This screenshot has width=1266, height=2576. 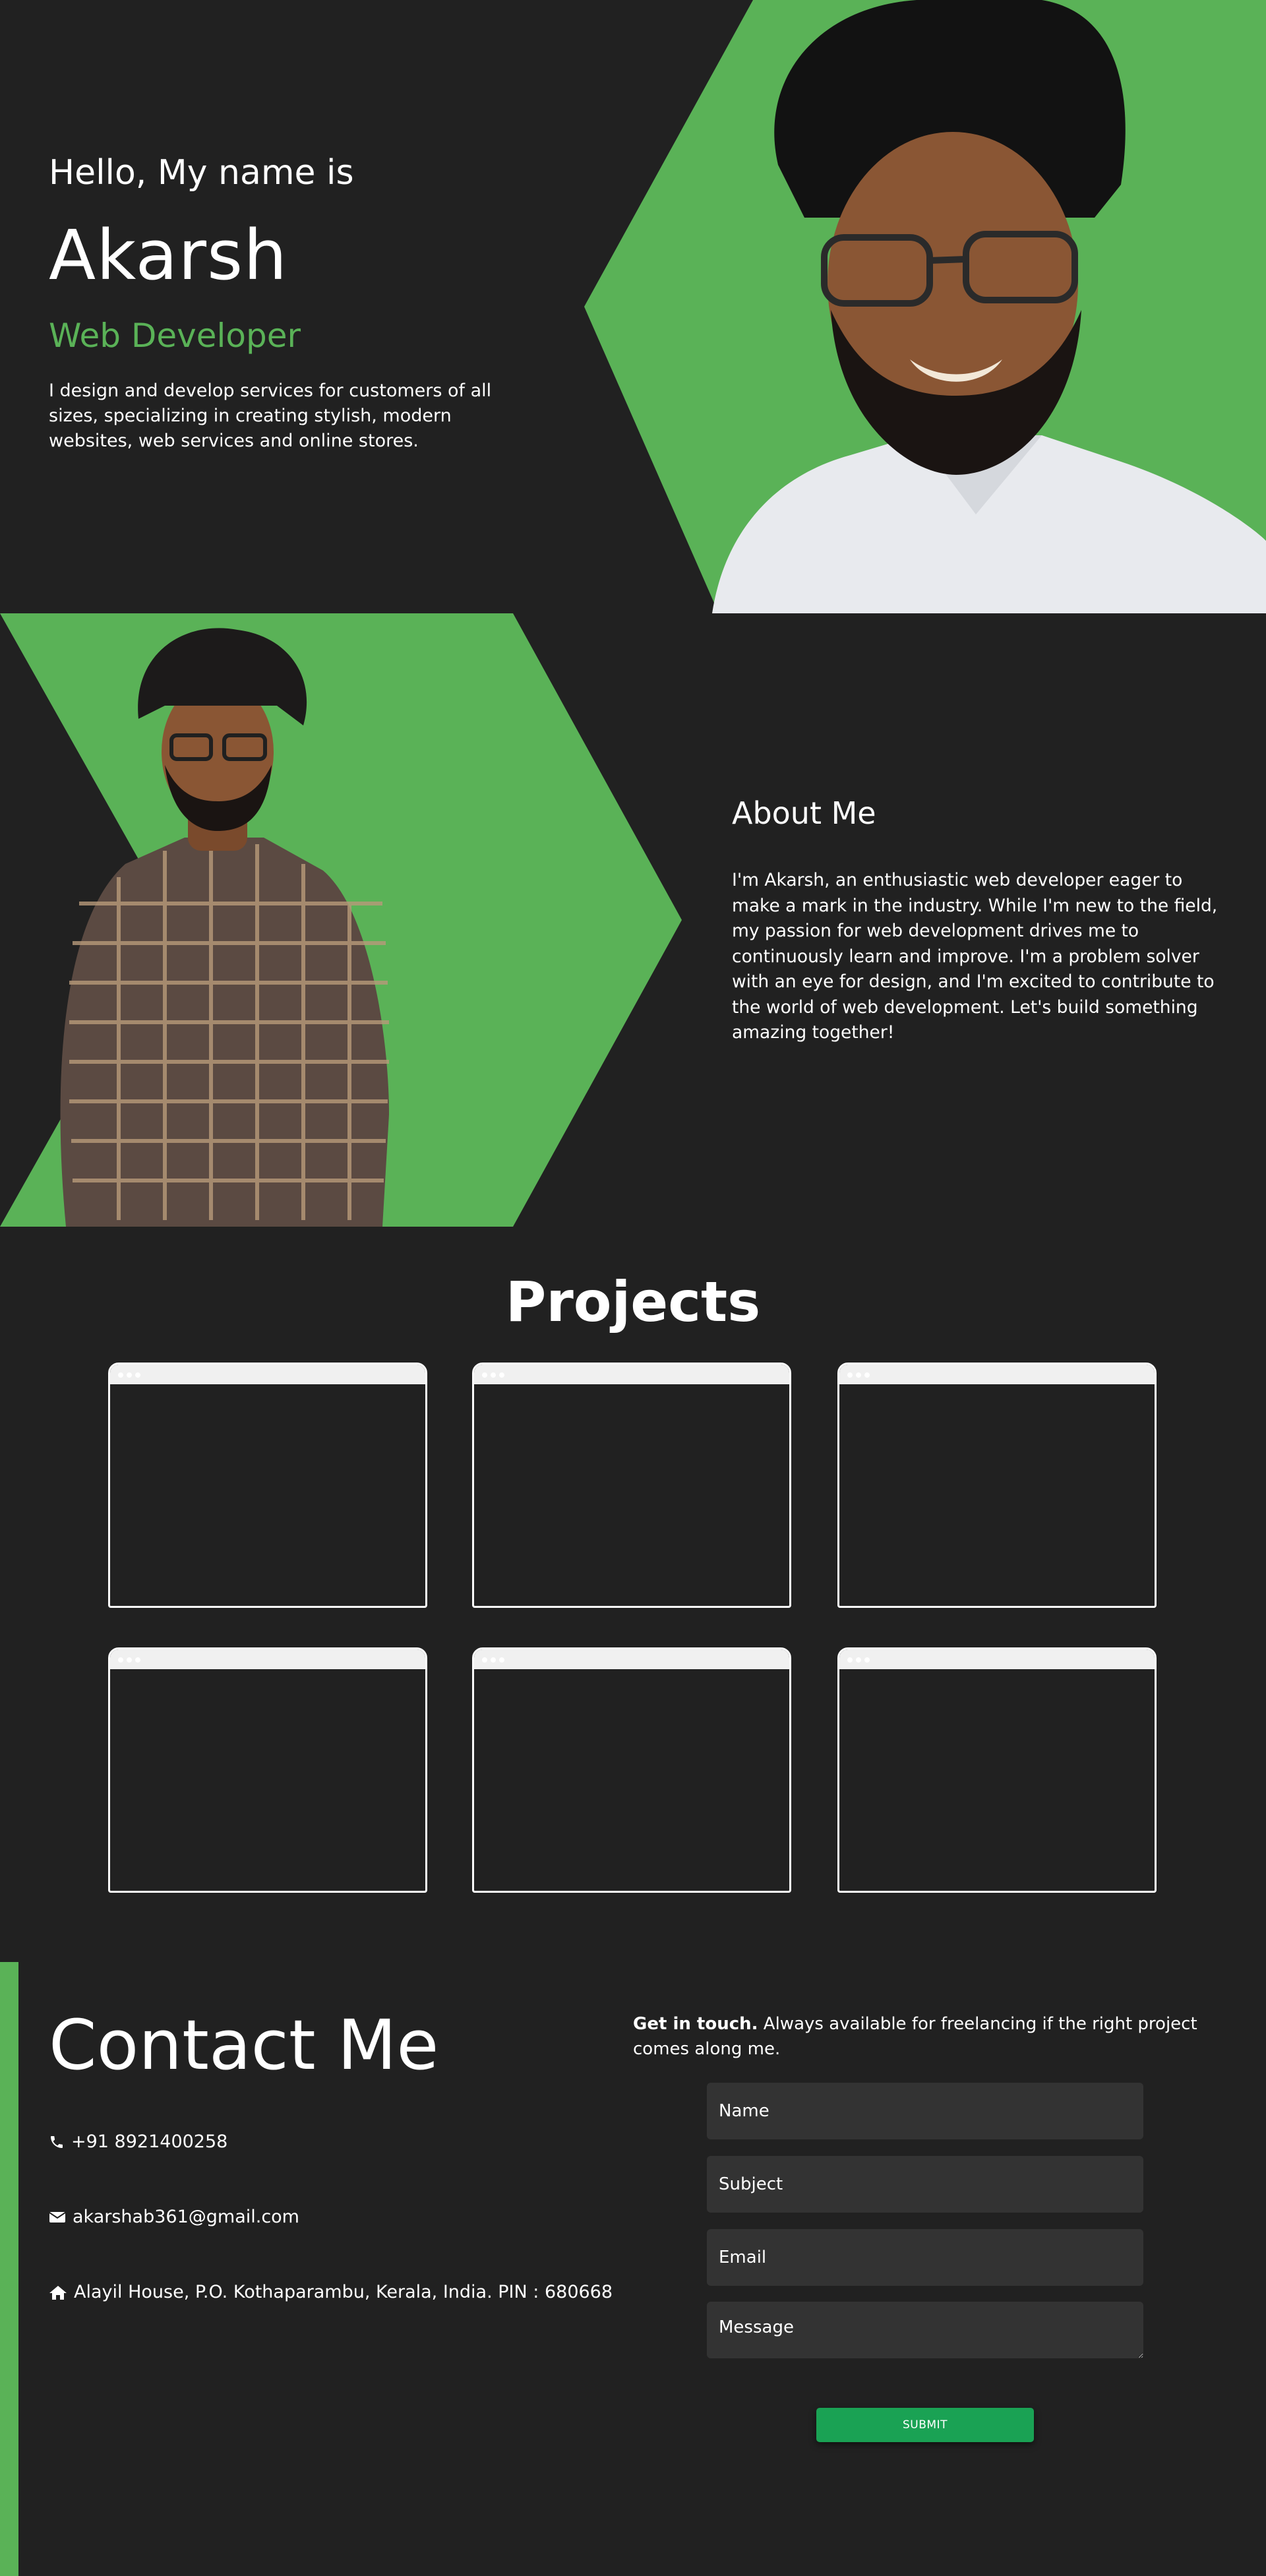 I want to click on hero-greeting: Hello, My name is, so click(x=201, y=173).